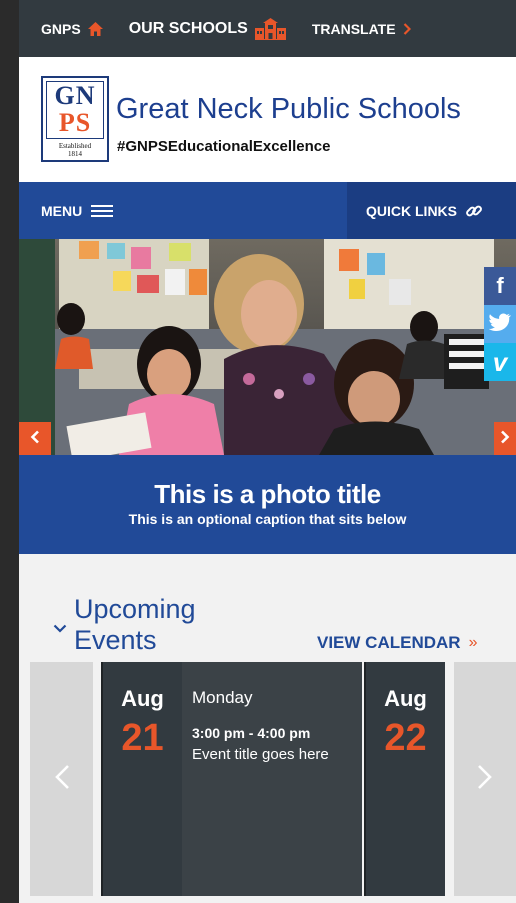 Image resolution: width=516 pixels, height=903 pixels. What do you see at coordinates (135, 609) in the screenshot?
I see `events-heading-line1: Upcoming` at bounding box center [135, 609].